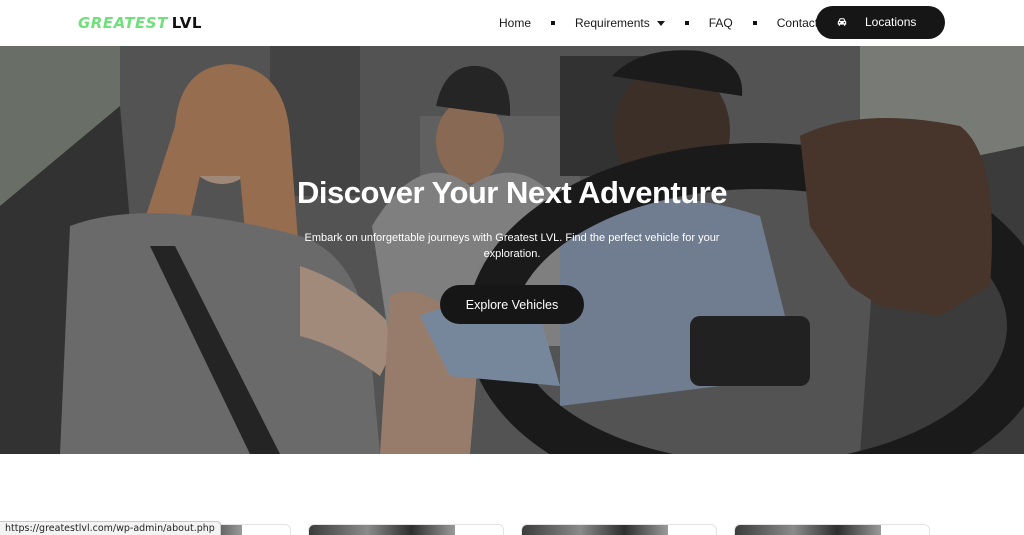  I want to click on site-logo: GREATEST LVL, so click(140, 23).